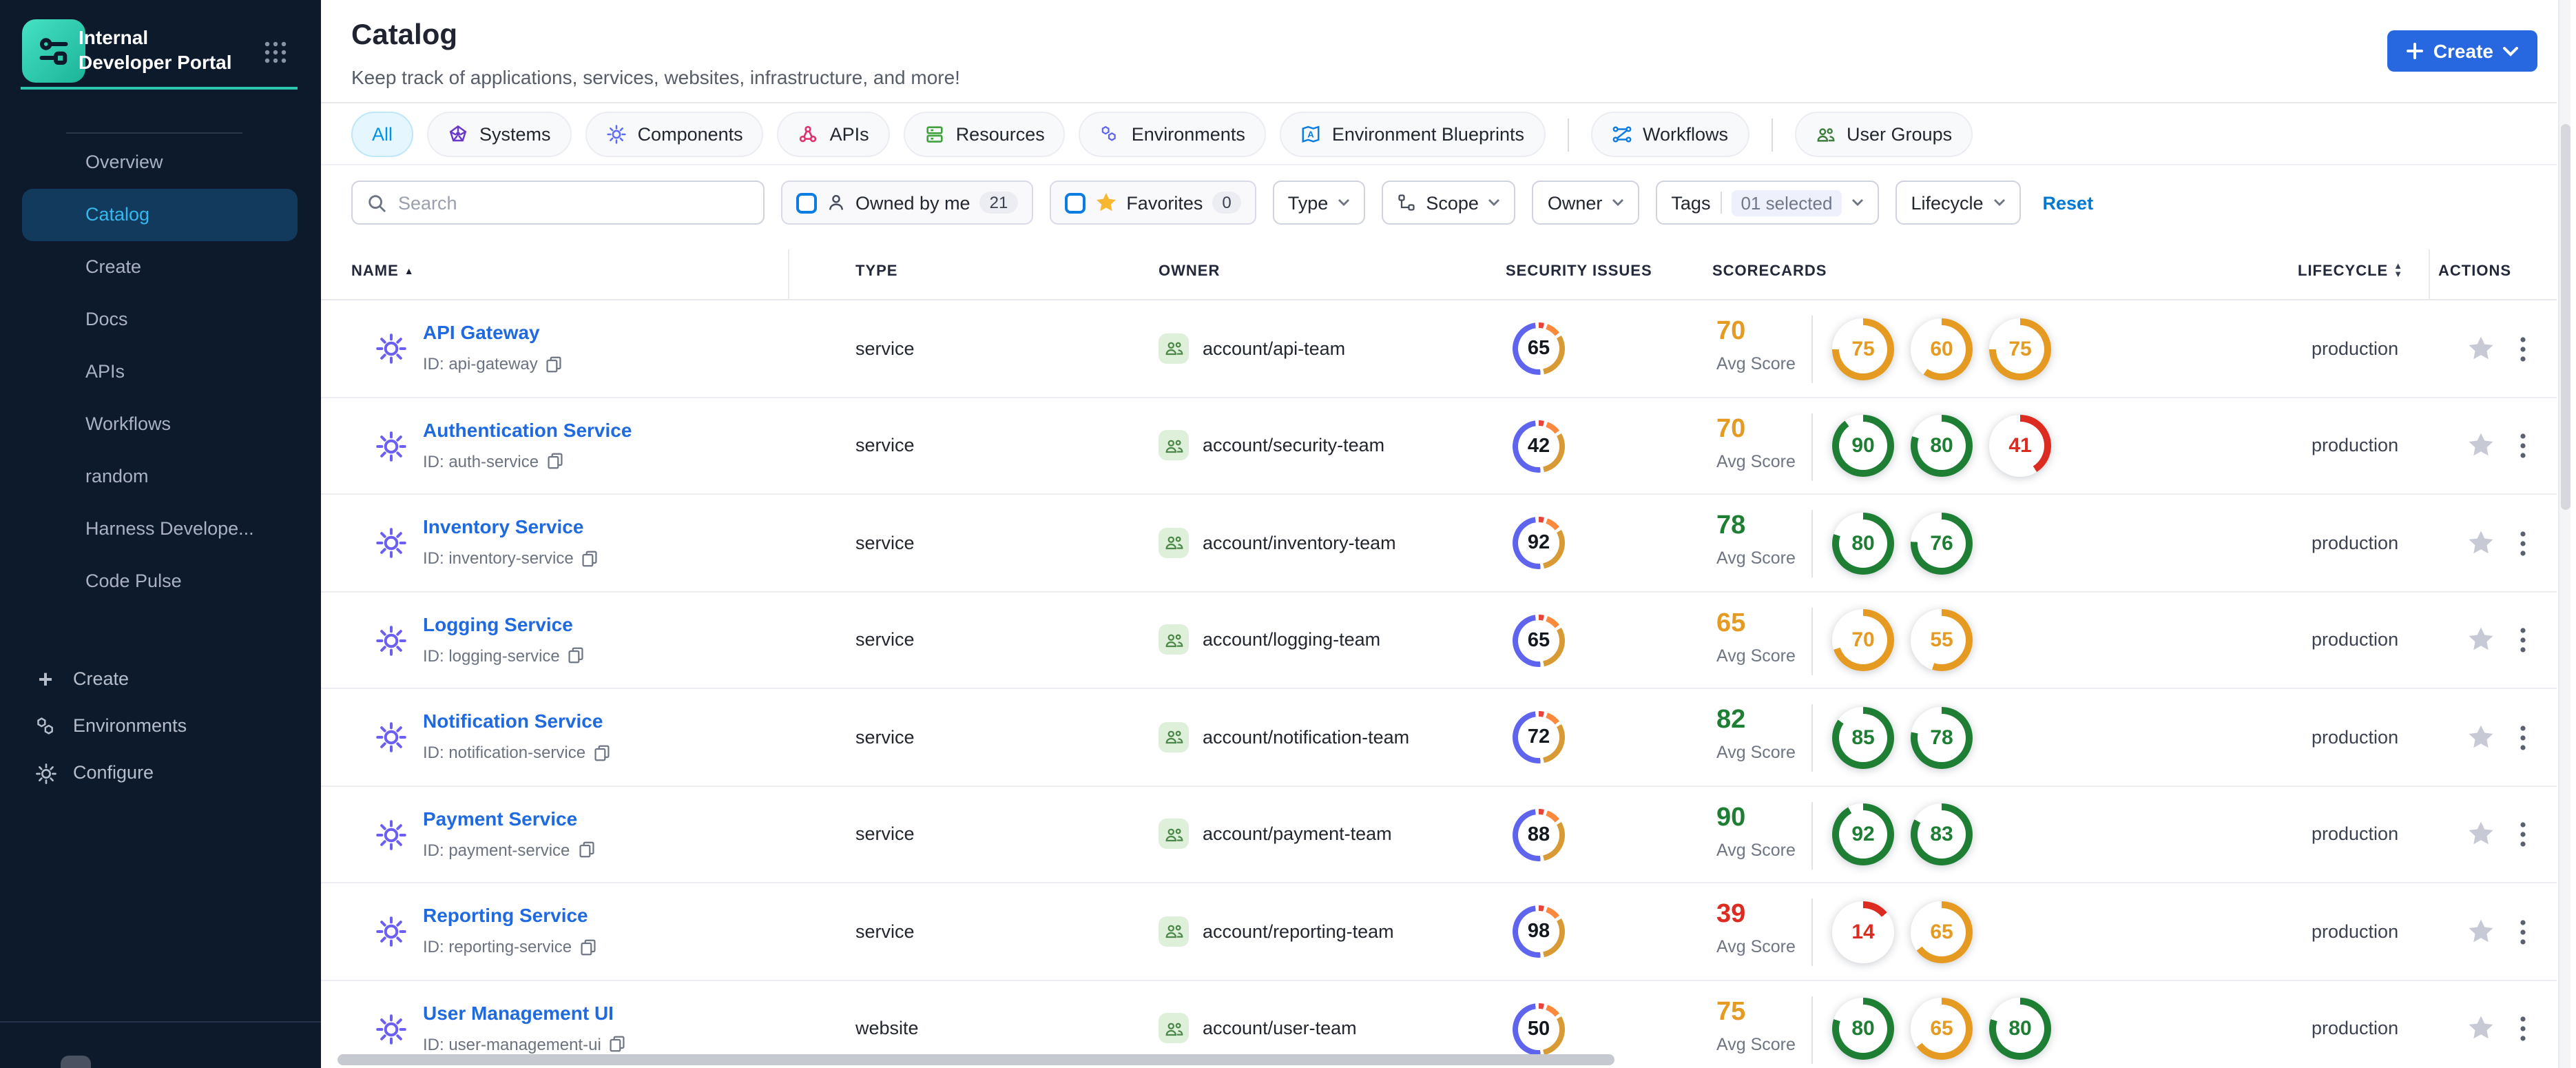  What do you see at coordinates (1883, 134) in the screenshot?
I see `tab-user-groups: User Groups` at bounding box center [1883, 134].